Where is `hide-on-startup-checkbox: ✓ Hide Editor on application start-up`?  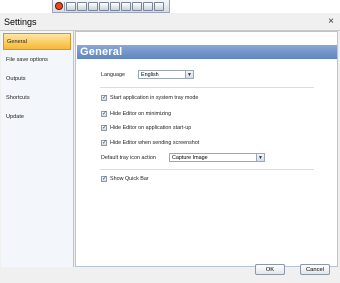
hide-on-startup-checkbox: ✓ Hide Editor on application start-up is located at coordinates (146, 128).